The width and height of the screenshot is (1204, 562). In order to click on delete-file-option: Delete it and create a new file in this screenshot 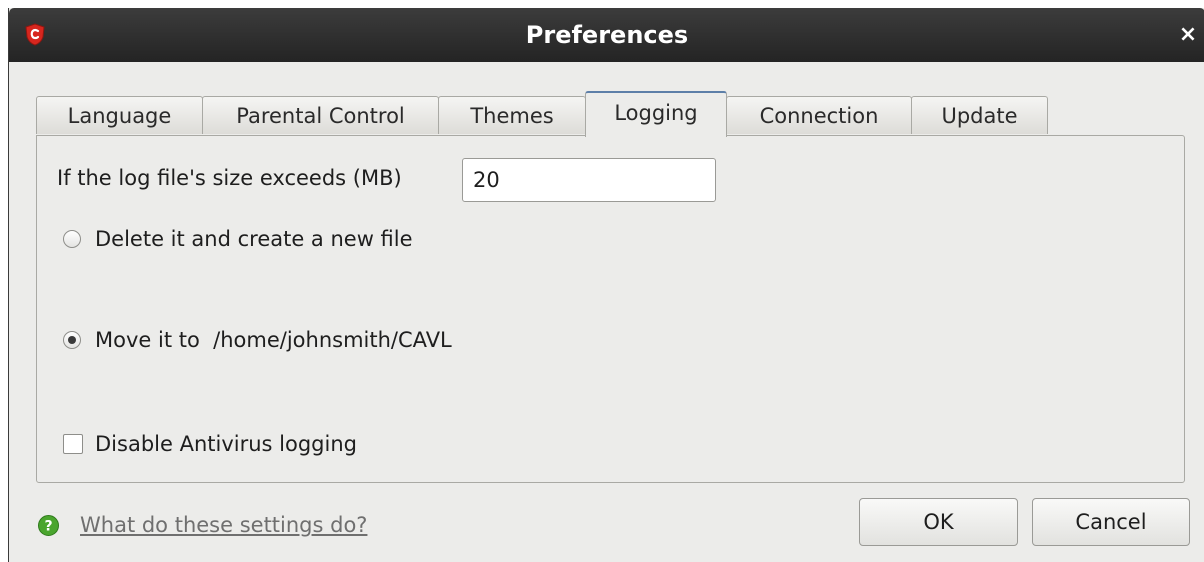, I will do `click(238, 239)`.